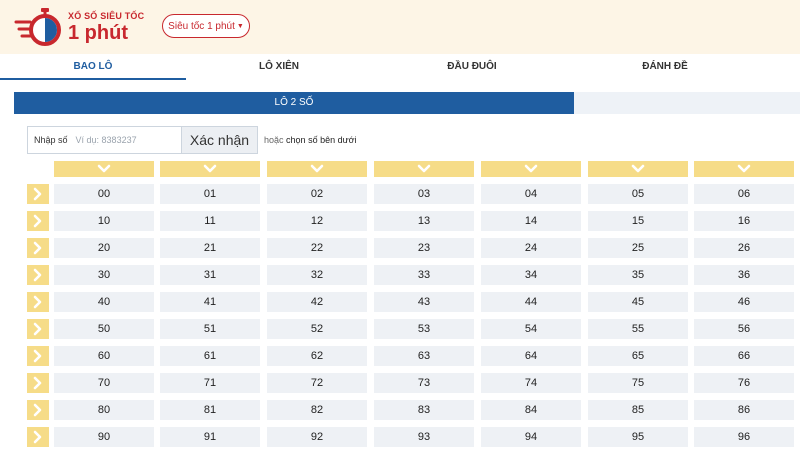 The height and width of the screenshot is (450, 800). What do you see at coordinates (400, 27) in the screenshot?
I see `header-bar: XỔ SỐ SIÊU TỐC 1 phút Siêu tốc 1 phút ▼` at bounding box center [400, 27].